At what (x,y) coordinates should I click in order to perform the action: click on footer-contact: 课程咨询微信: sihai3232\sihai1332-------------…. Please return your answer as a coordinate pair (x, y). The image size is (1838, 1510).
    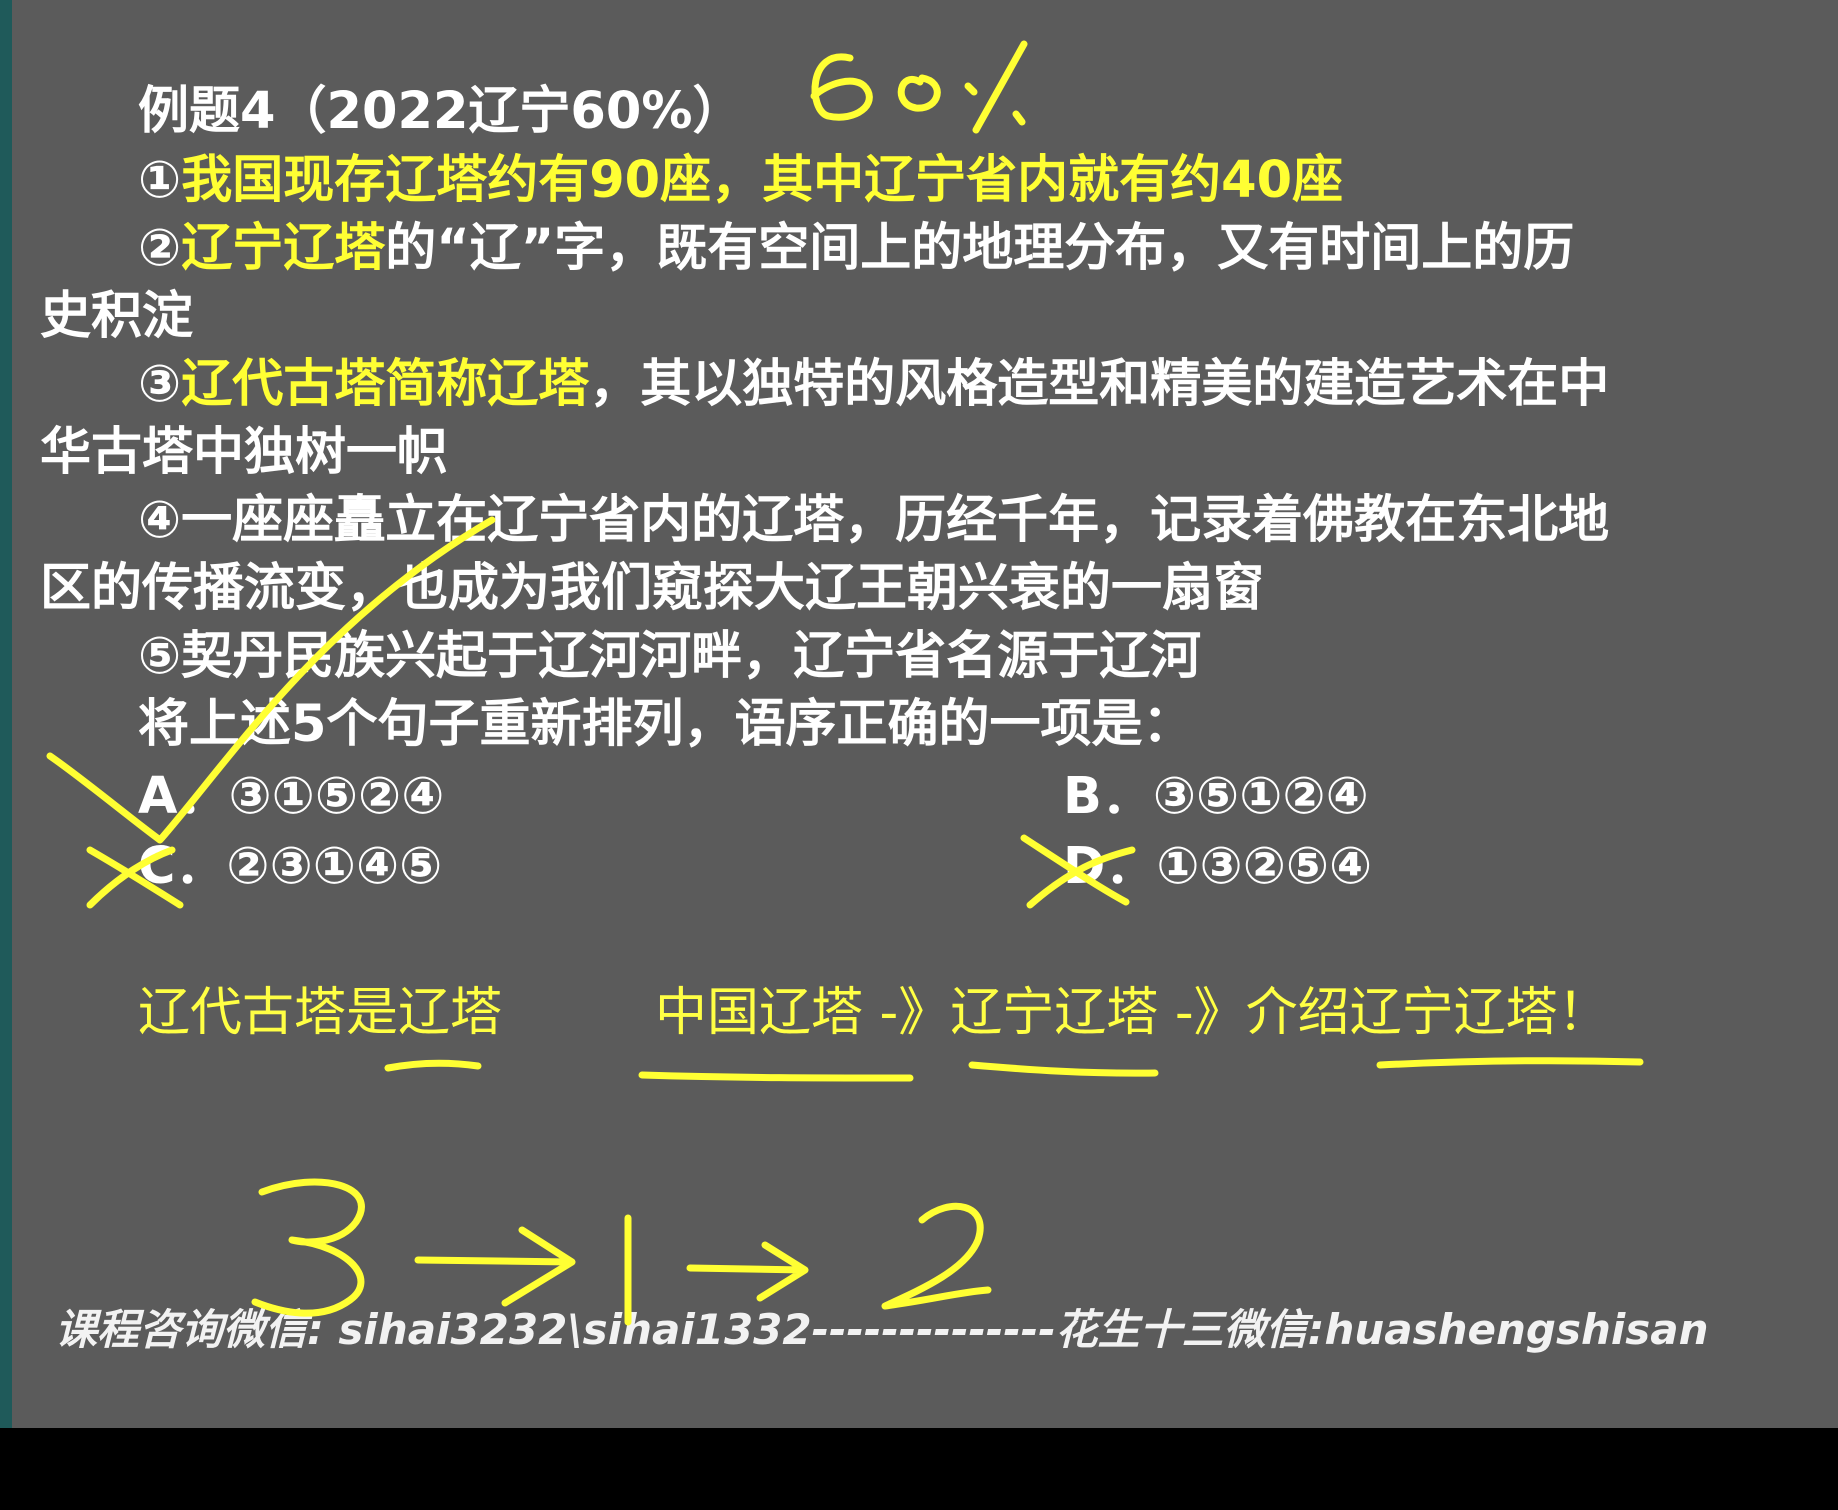
    Looking at the image, I should click on (882, 1329).